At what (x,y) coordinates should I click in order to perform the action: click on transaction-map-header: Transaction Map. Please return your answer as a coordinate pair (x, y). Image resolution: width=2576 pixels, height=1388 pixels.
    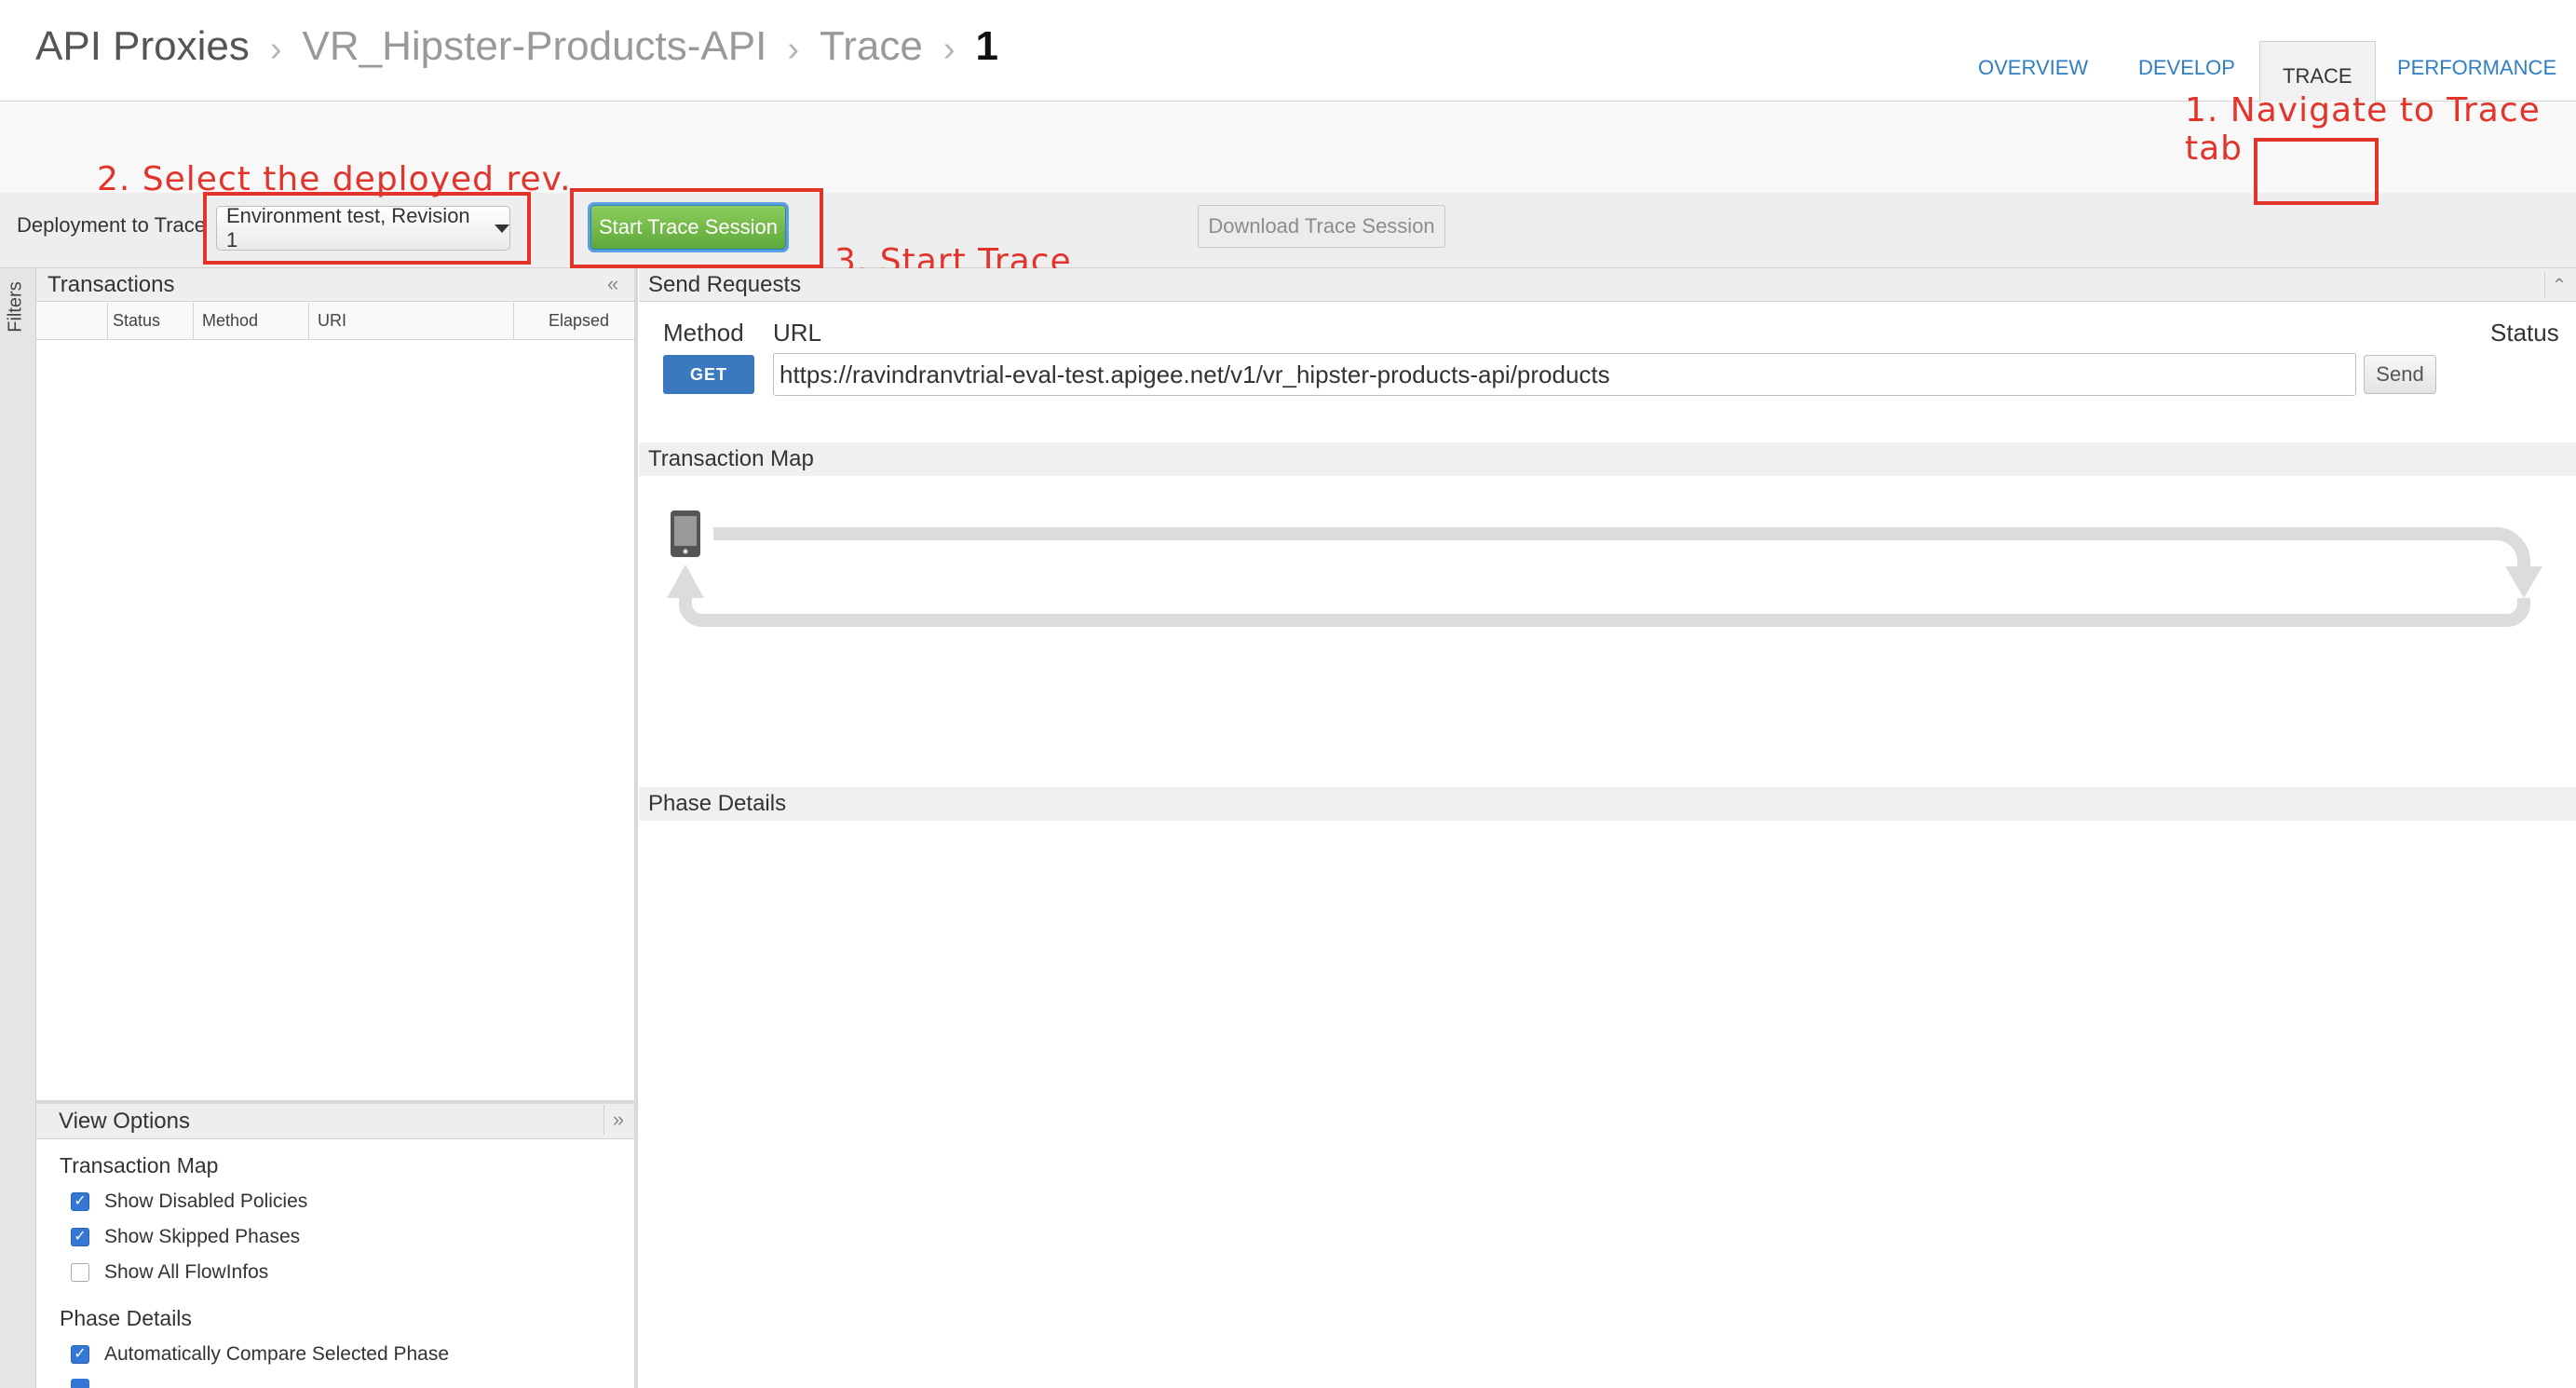
    Looking at the image, I should click on (1607, 459).